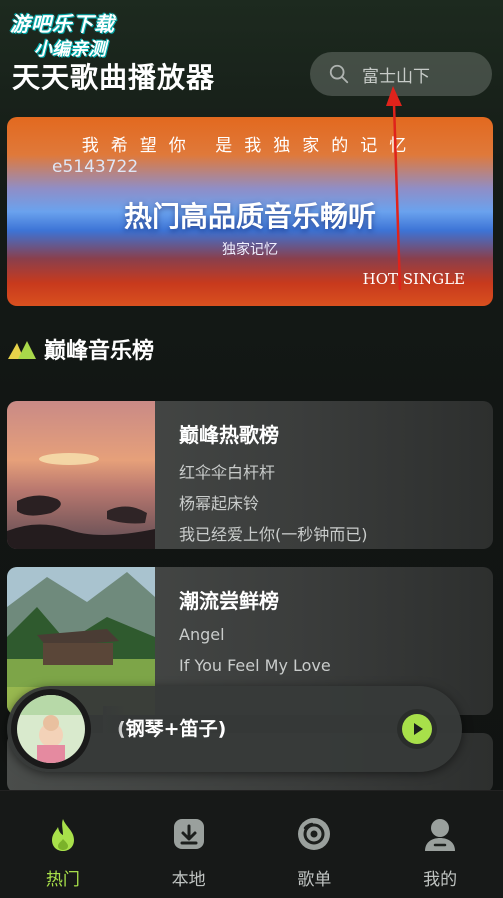  I want to click on tab-mine: 我的, so click(440, 844).